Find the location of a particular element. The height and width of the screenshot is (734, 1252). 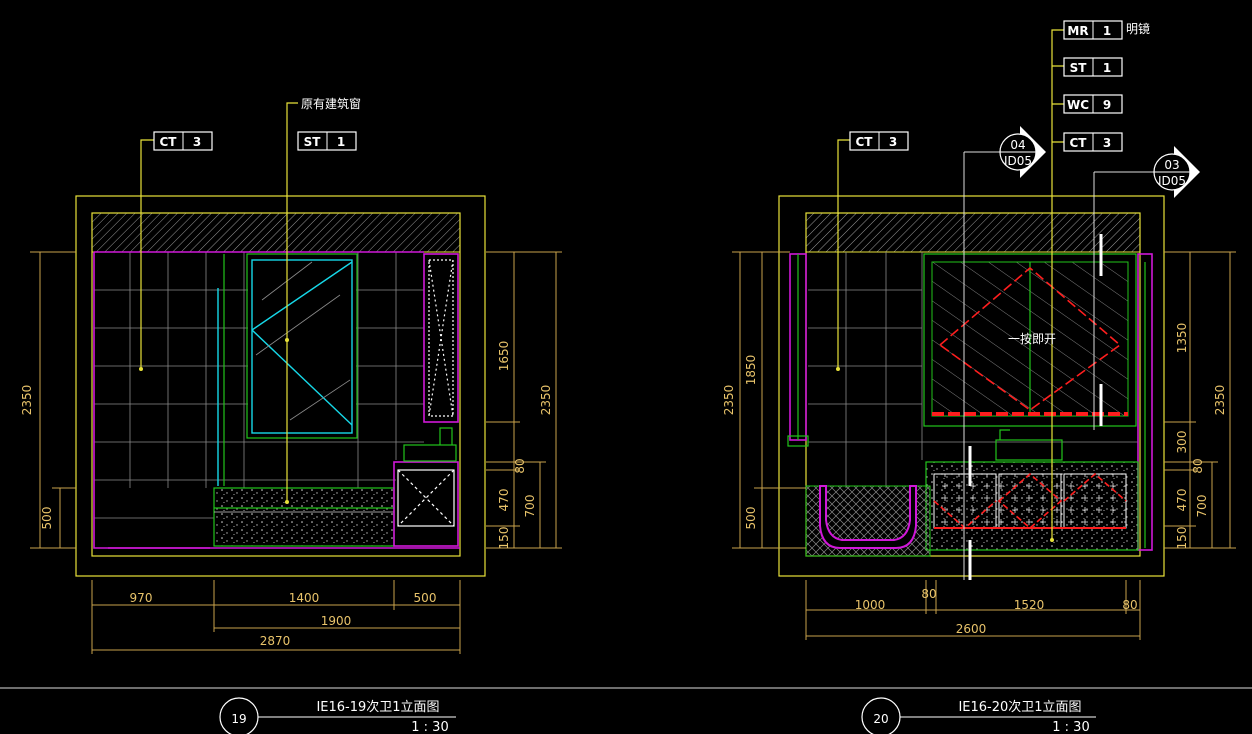

dim-text: 1000 is located at coordinates (870, 605).